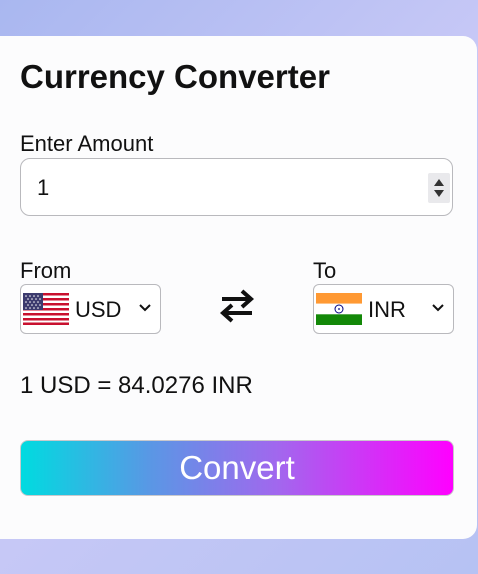 This screenshot has width=478, height=574. I want to click on amount-input: 1, so click(236, 187).